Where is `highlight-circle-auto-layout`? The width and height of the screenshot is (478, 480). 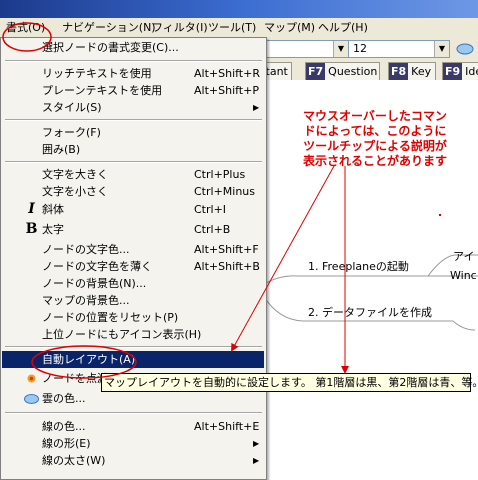 highlight-circle-auto-layout is located at coordinates (84, 362).